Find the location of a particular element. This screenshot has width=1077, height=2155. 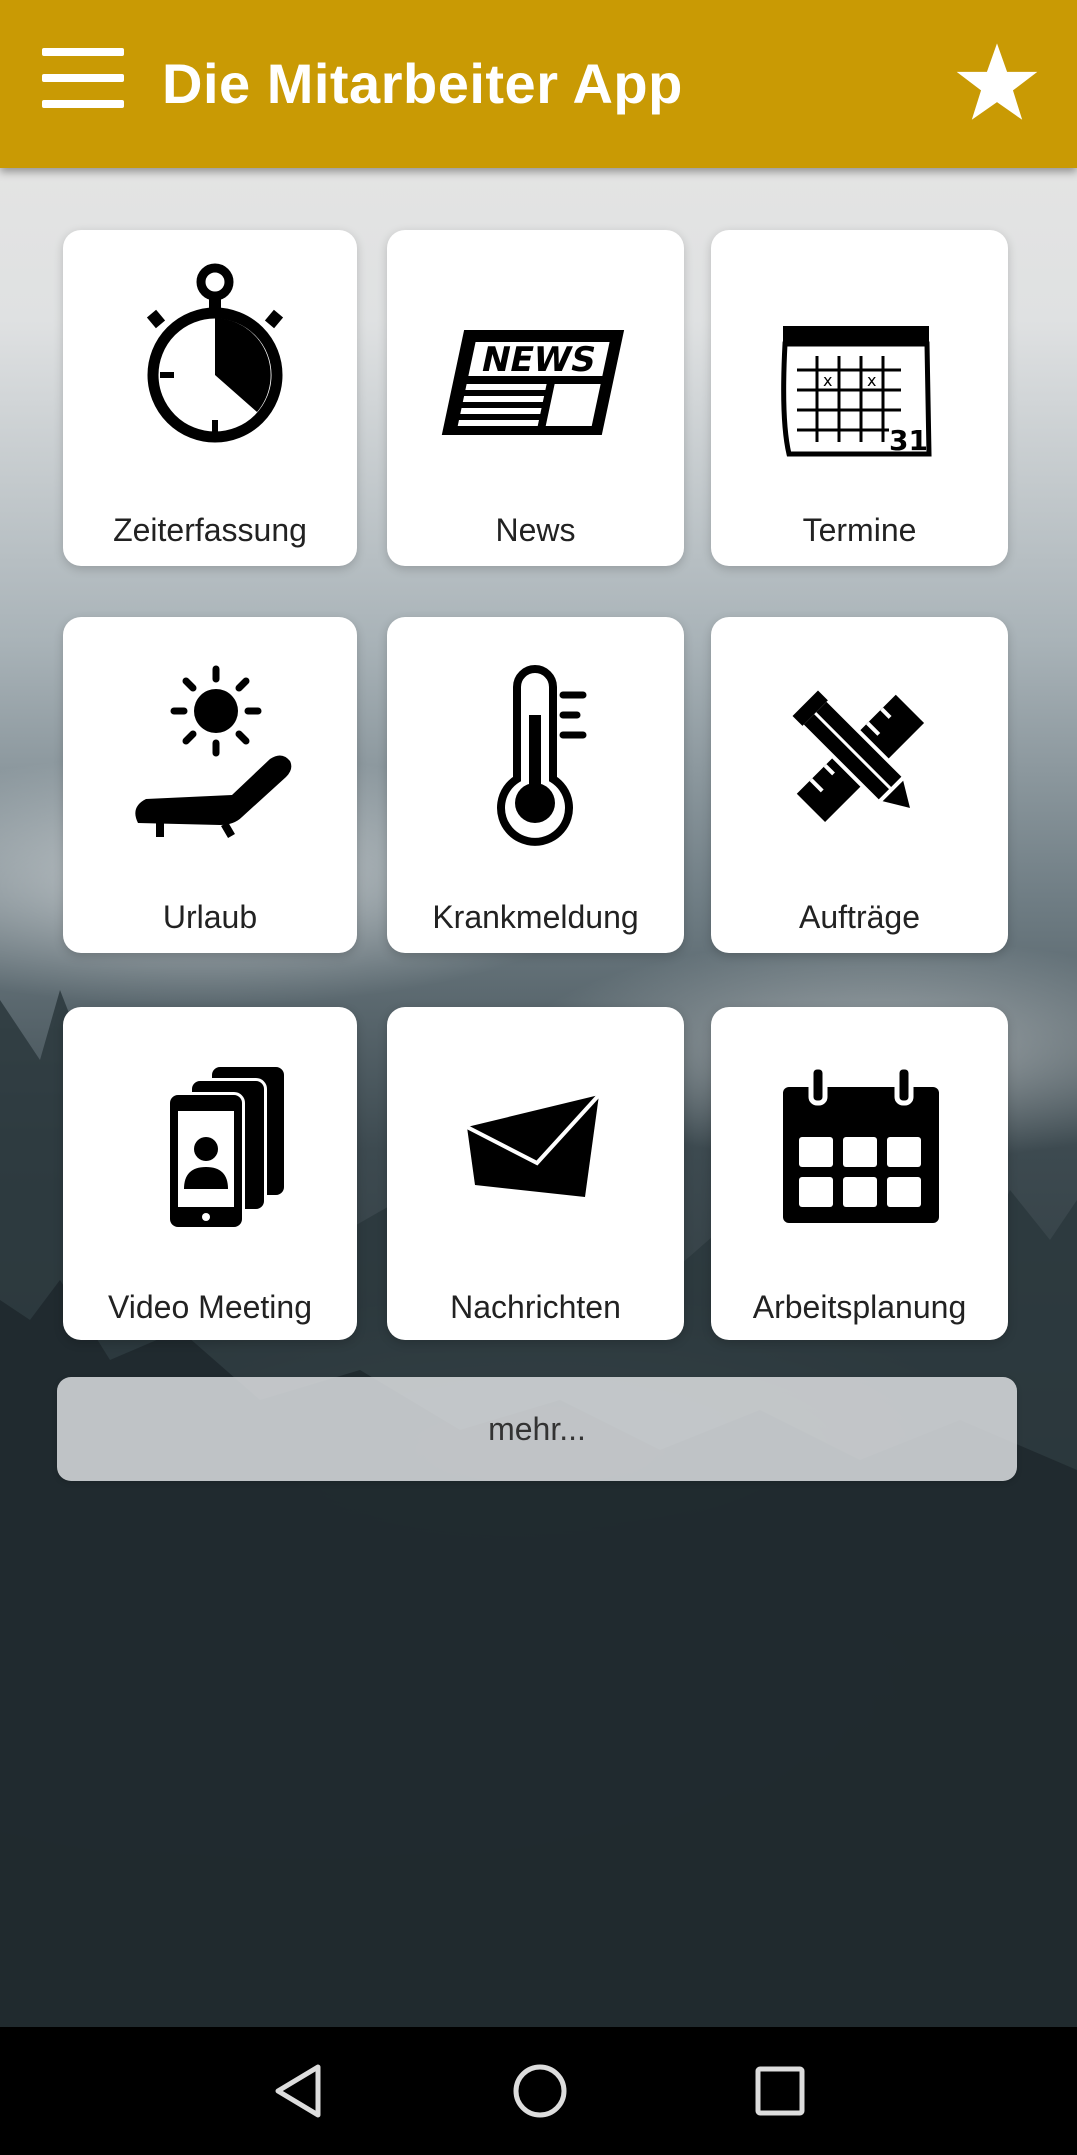

tile-label: Arbeitsplanung is located at coordinates (859, 1307).